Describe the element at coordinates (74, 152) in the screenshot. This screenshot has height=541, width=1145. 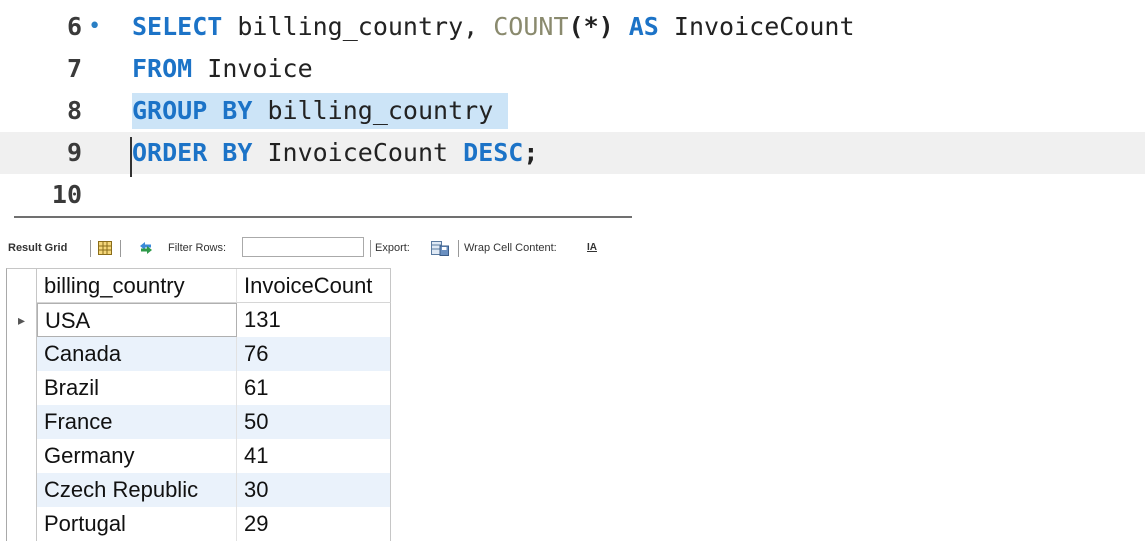
I see `line-number: 9` at that location.